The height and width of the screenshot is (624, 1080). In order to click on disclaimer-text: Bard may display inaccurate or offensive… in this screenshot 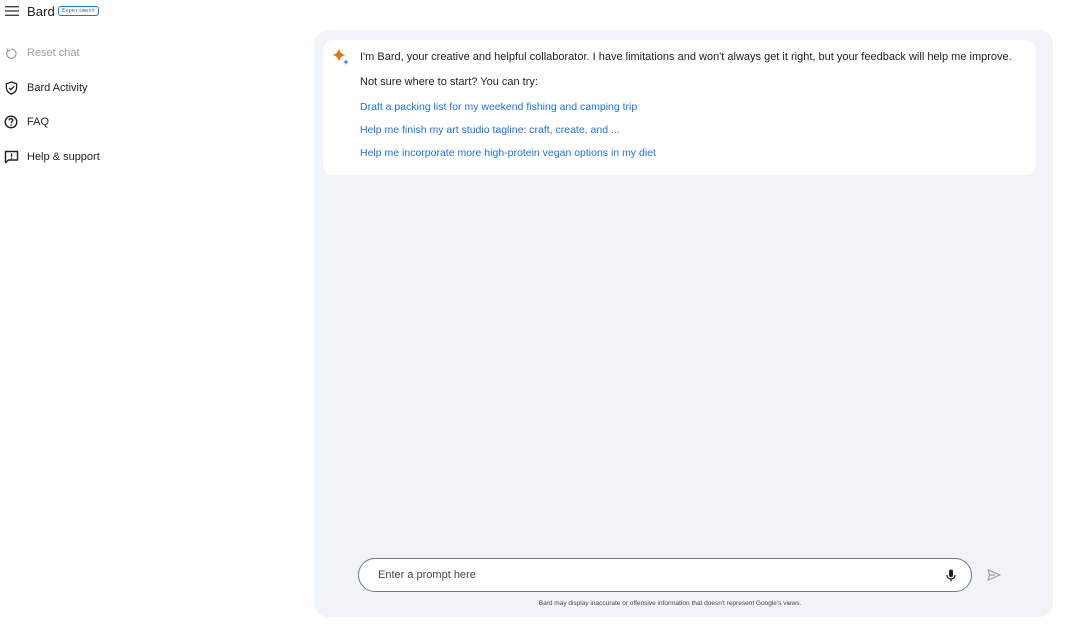, I will do `click(670, 603)`.